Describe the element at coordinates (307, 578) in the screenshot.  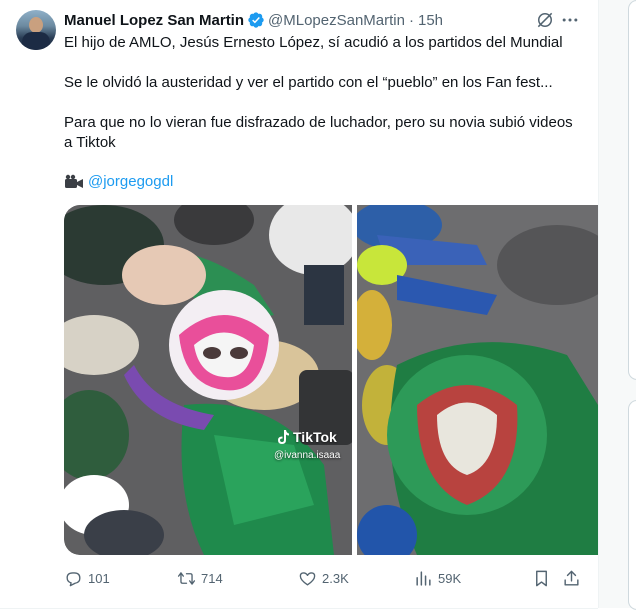
I see `like-icon` at that location.